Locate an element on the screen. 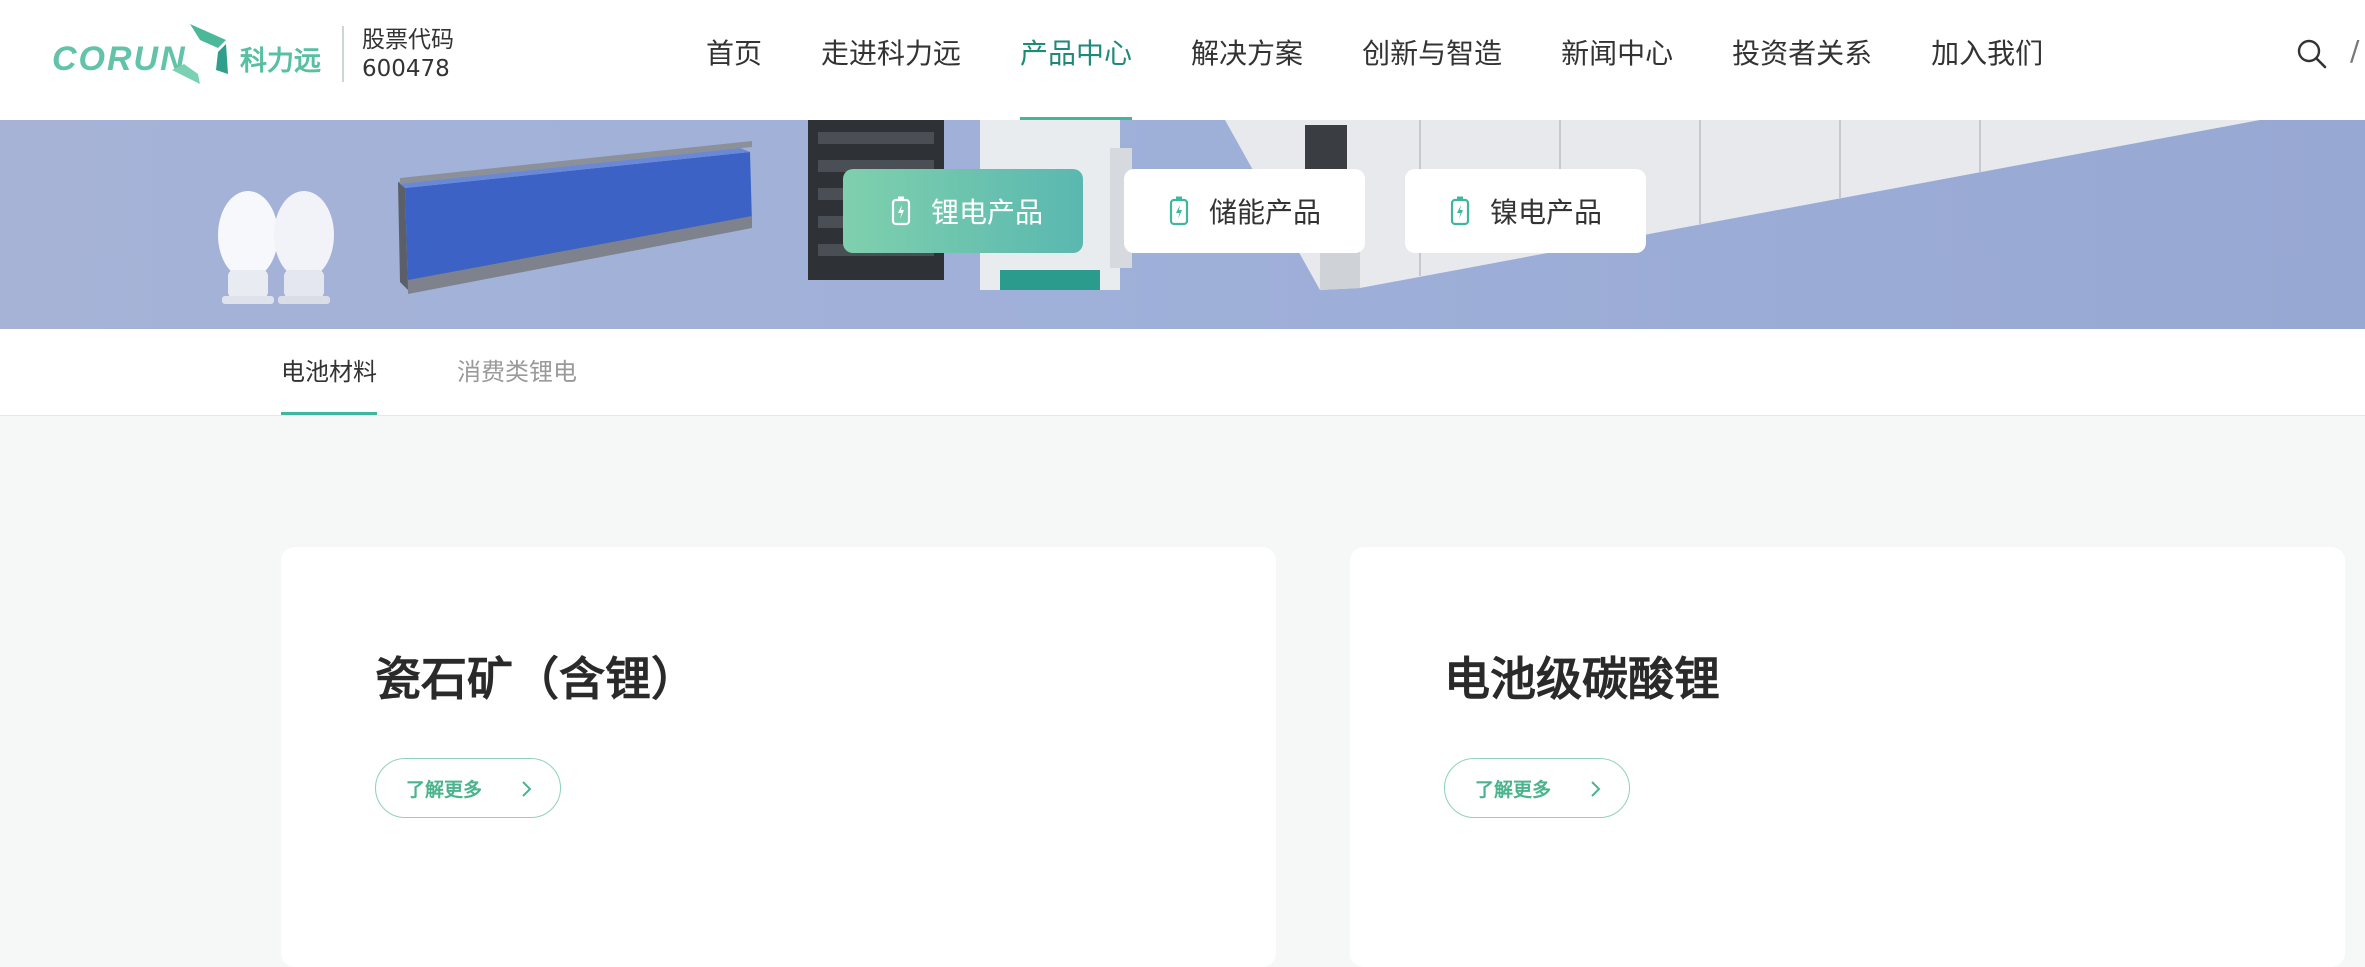 This screenshot has height=967, width=2365. stock-label: 股票代码 is located at coordinates (408, 40).